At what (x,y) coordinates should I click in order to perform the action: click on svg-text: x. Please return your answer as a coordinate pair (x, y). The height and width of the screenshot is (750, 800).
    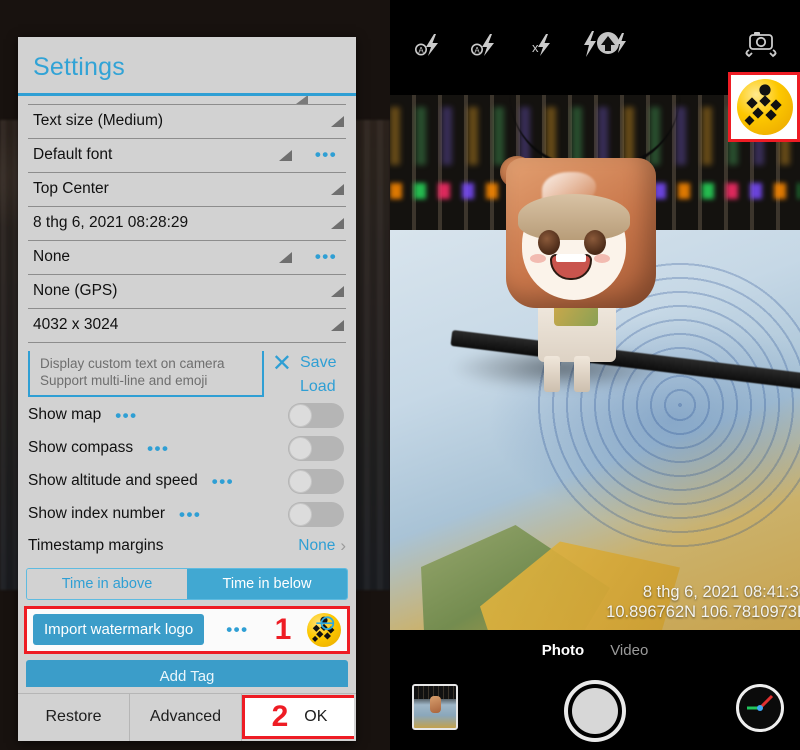
    Looking at the image, I should click on (535, 47).